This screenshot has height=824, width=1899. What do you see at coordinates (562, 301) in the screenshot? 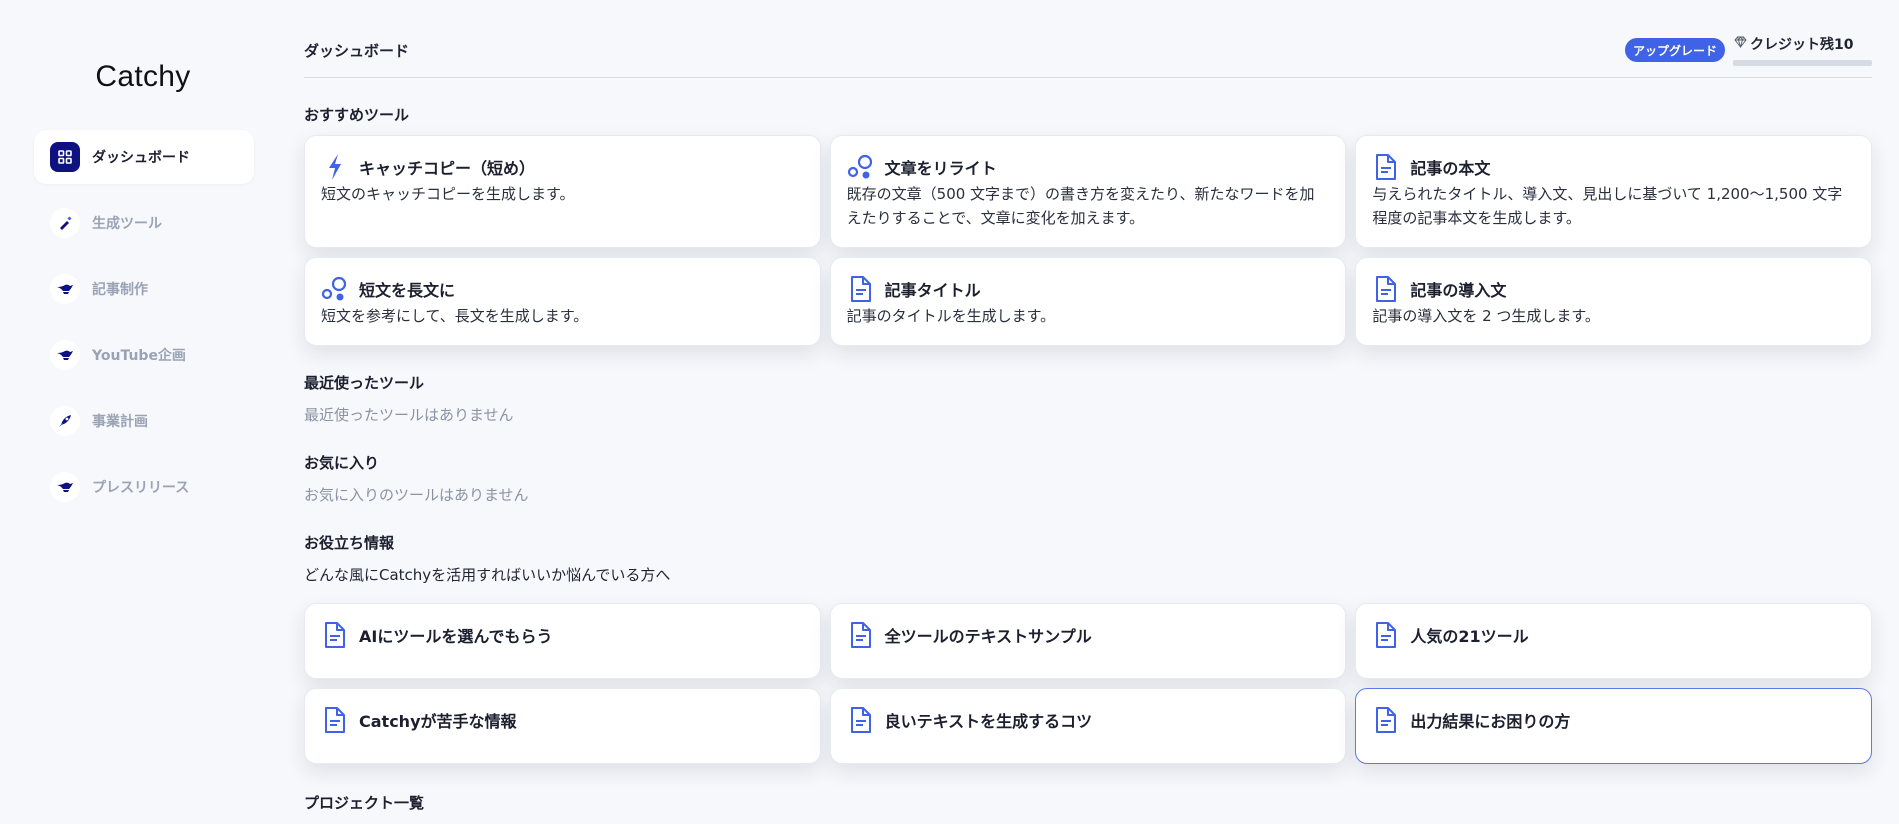
I see `tool-card-short-to-long: 短文を長文に 短文を参考にして、長文を生成します。` at bounding box center [562, 301].